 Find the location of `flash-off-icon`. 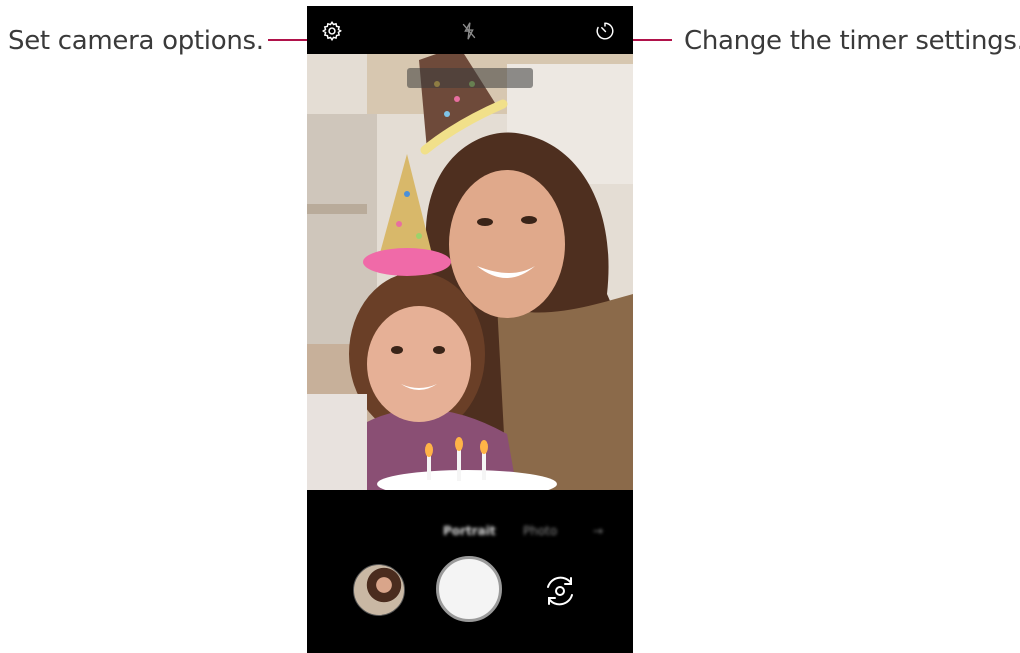

flash-off-icon is located at coordinates (469, 31).